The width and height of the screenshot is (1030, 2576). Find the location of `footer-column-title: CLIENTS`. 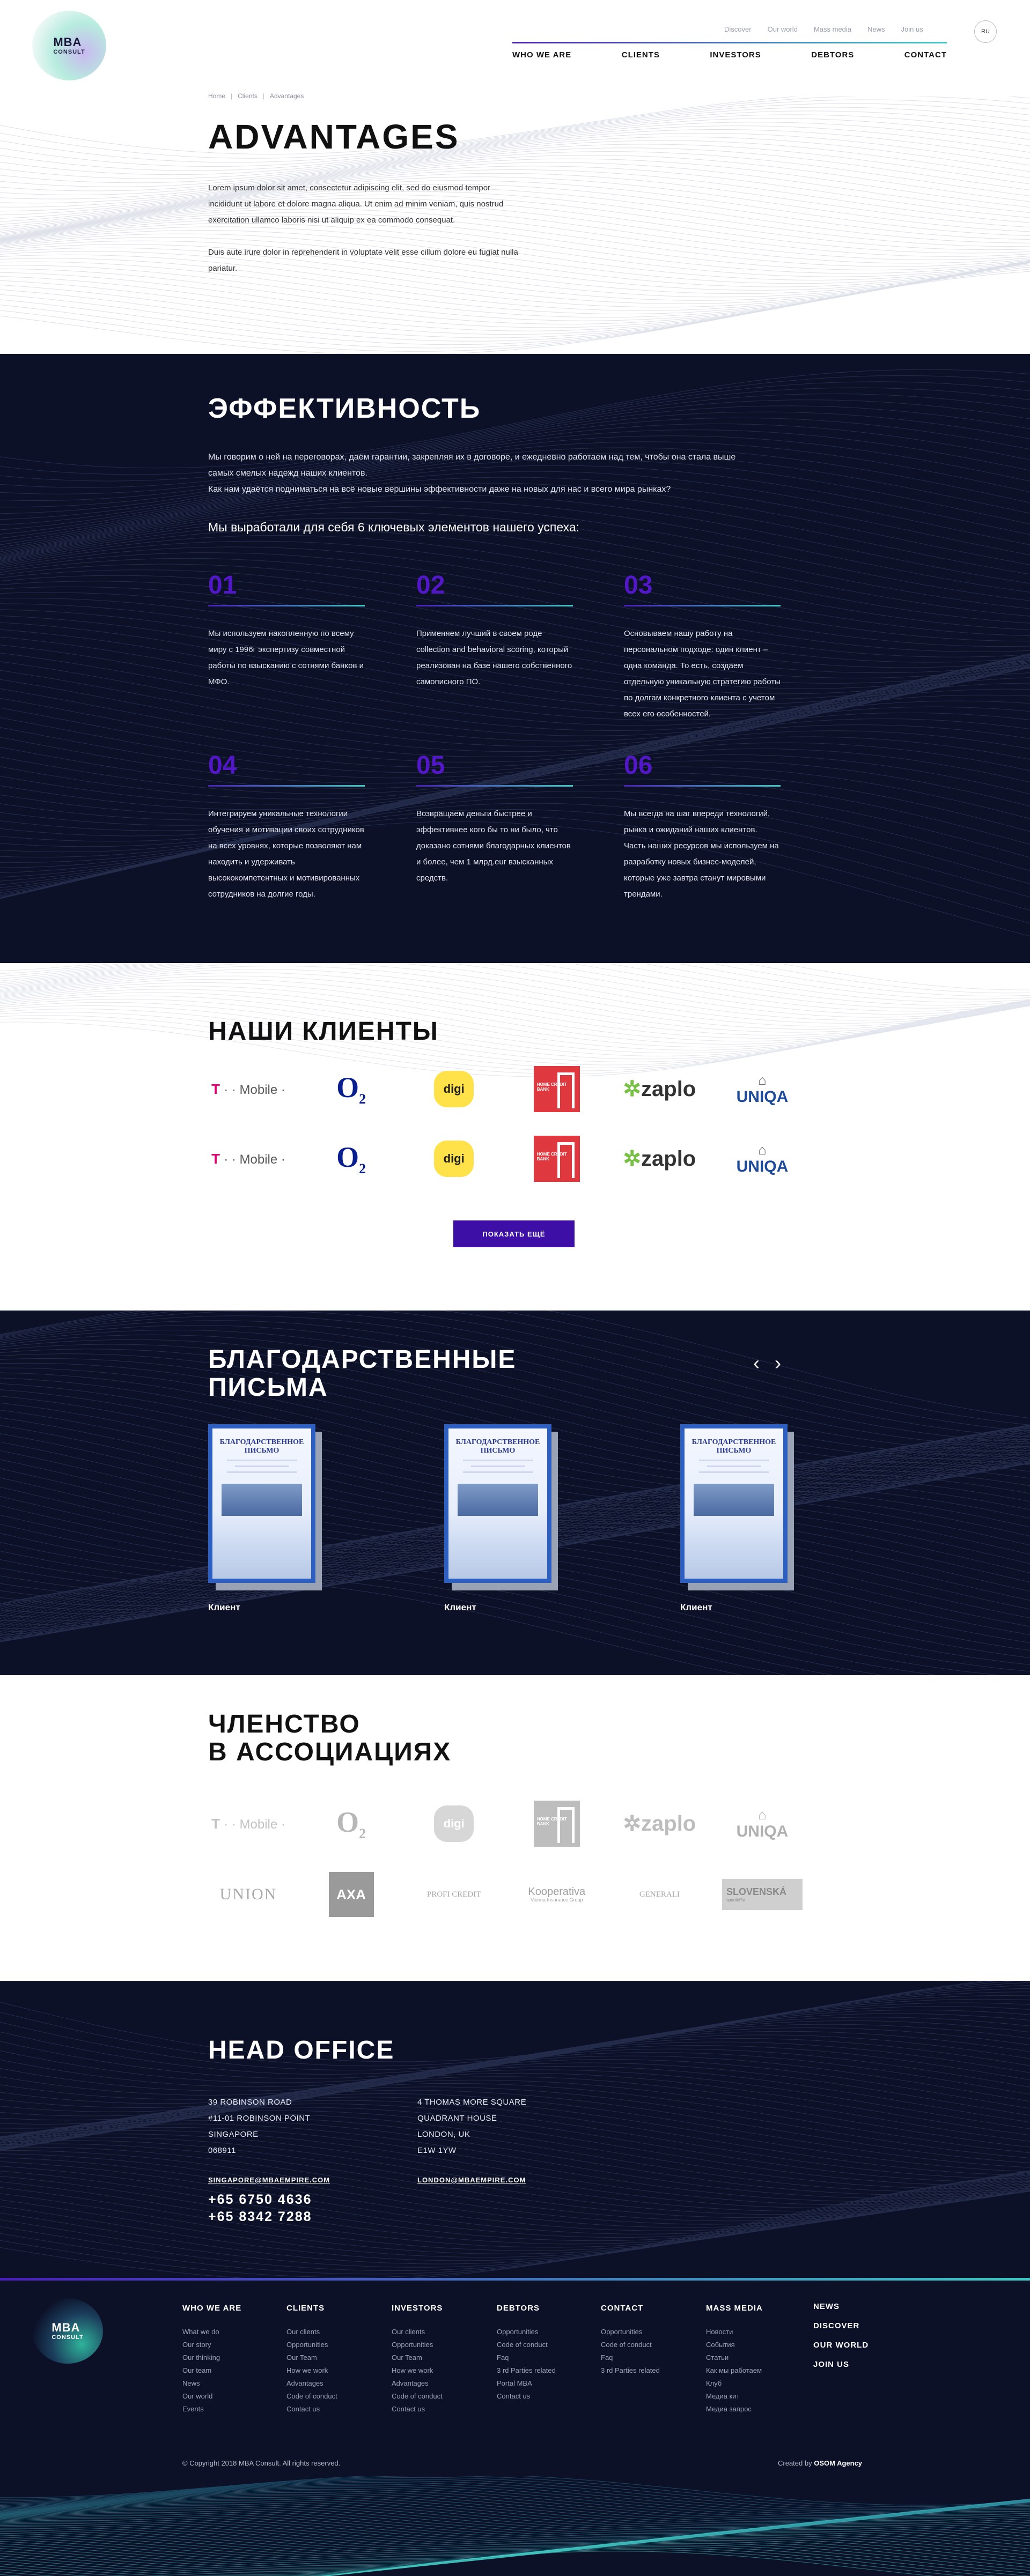

footer-column-title: CLIENTS is located at coordinates (311, 2308).